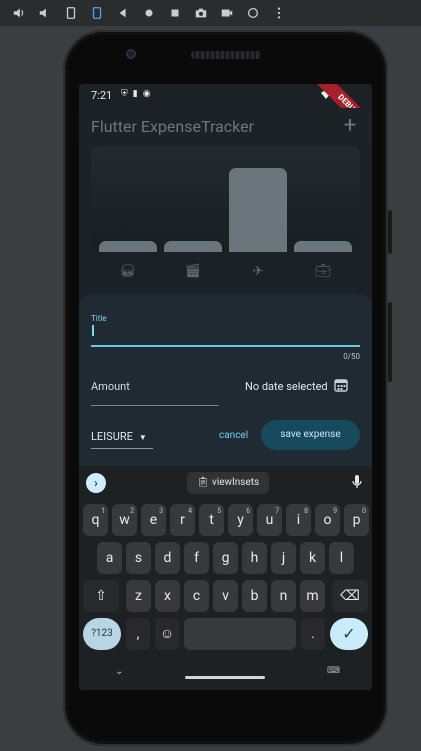 This screenshot has height=751, width=421. I want to click on key-z: z, so click(138, 596).